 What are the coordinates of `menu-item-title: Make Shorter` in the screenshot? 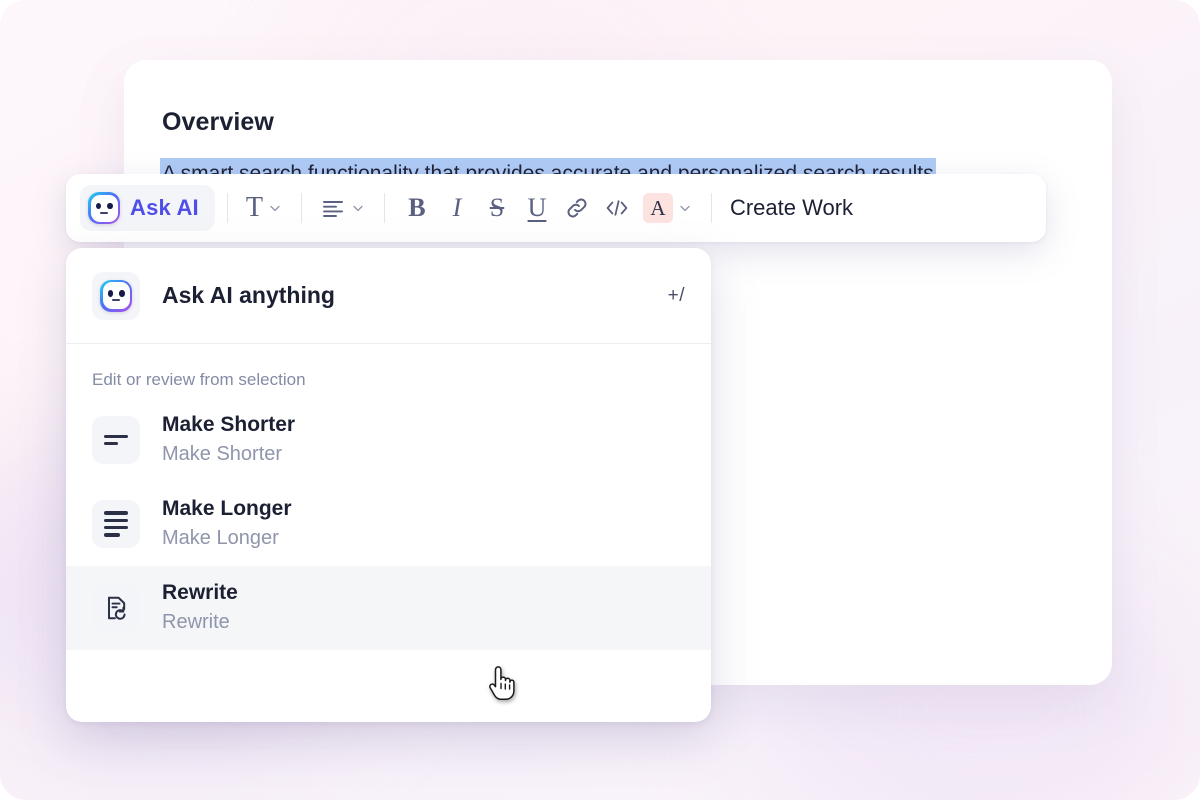 It's located at (229, 424).